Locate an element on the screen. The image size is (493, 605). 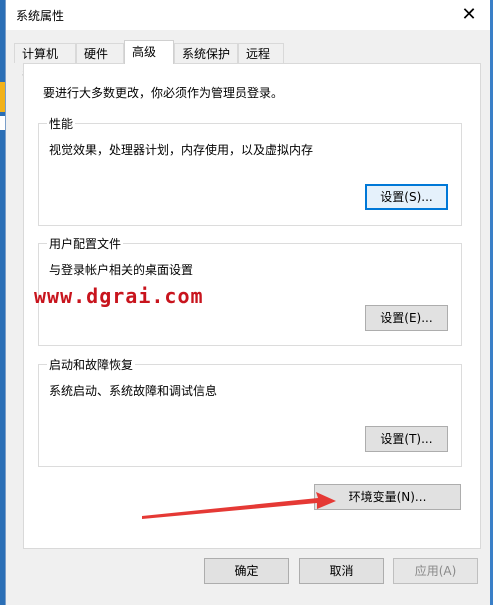
red-arrow-annotation is located at coordinates (239, 505).